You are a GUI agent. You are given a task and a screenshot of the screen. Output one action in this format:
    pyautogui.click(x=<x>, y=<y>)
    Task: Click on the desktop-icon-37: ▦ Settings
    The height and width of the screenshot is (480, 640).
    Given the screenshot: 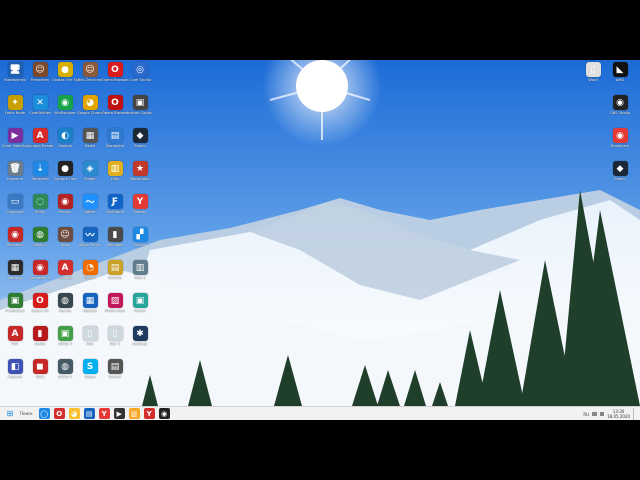 What is the action you would take?
    pyautogui.click(x=15, y=270)
    